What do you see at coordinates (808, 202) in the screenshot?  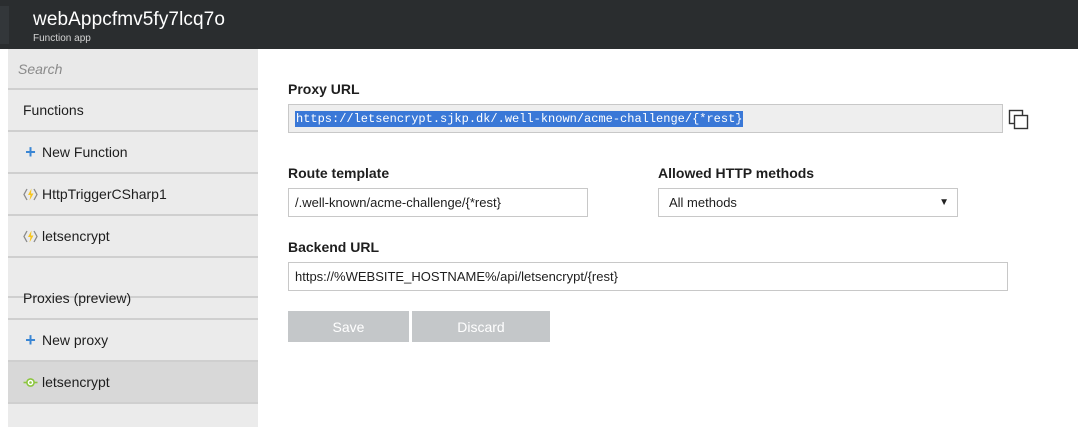 I see `allowed-methods-select: All methods ▼` at bounding box center [808, 202].